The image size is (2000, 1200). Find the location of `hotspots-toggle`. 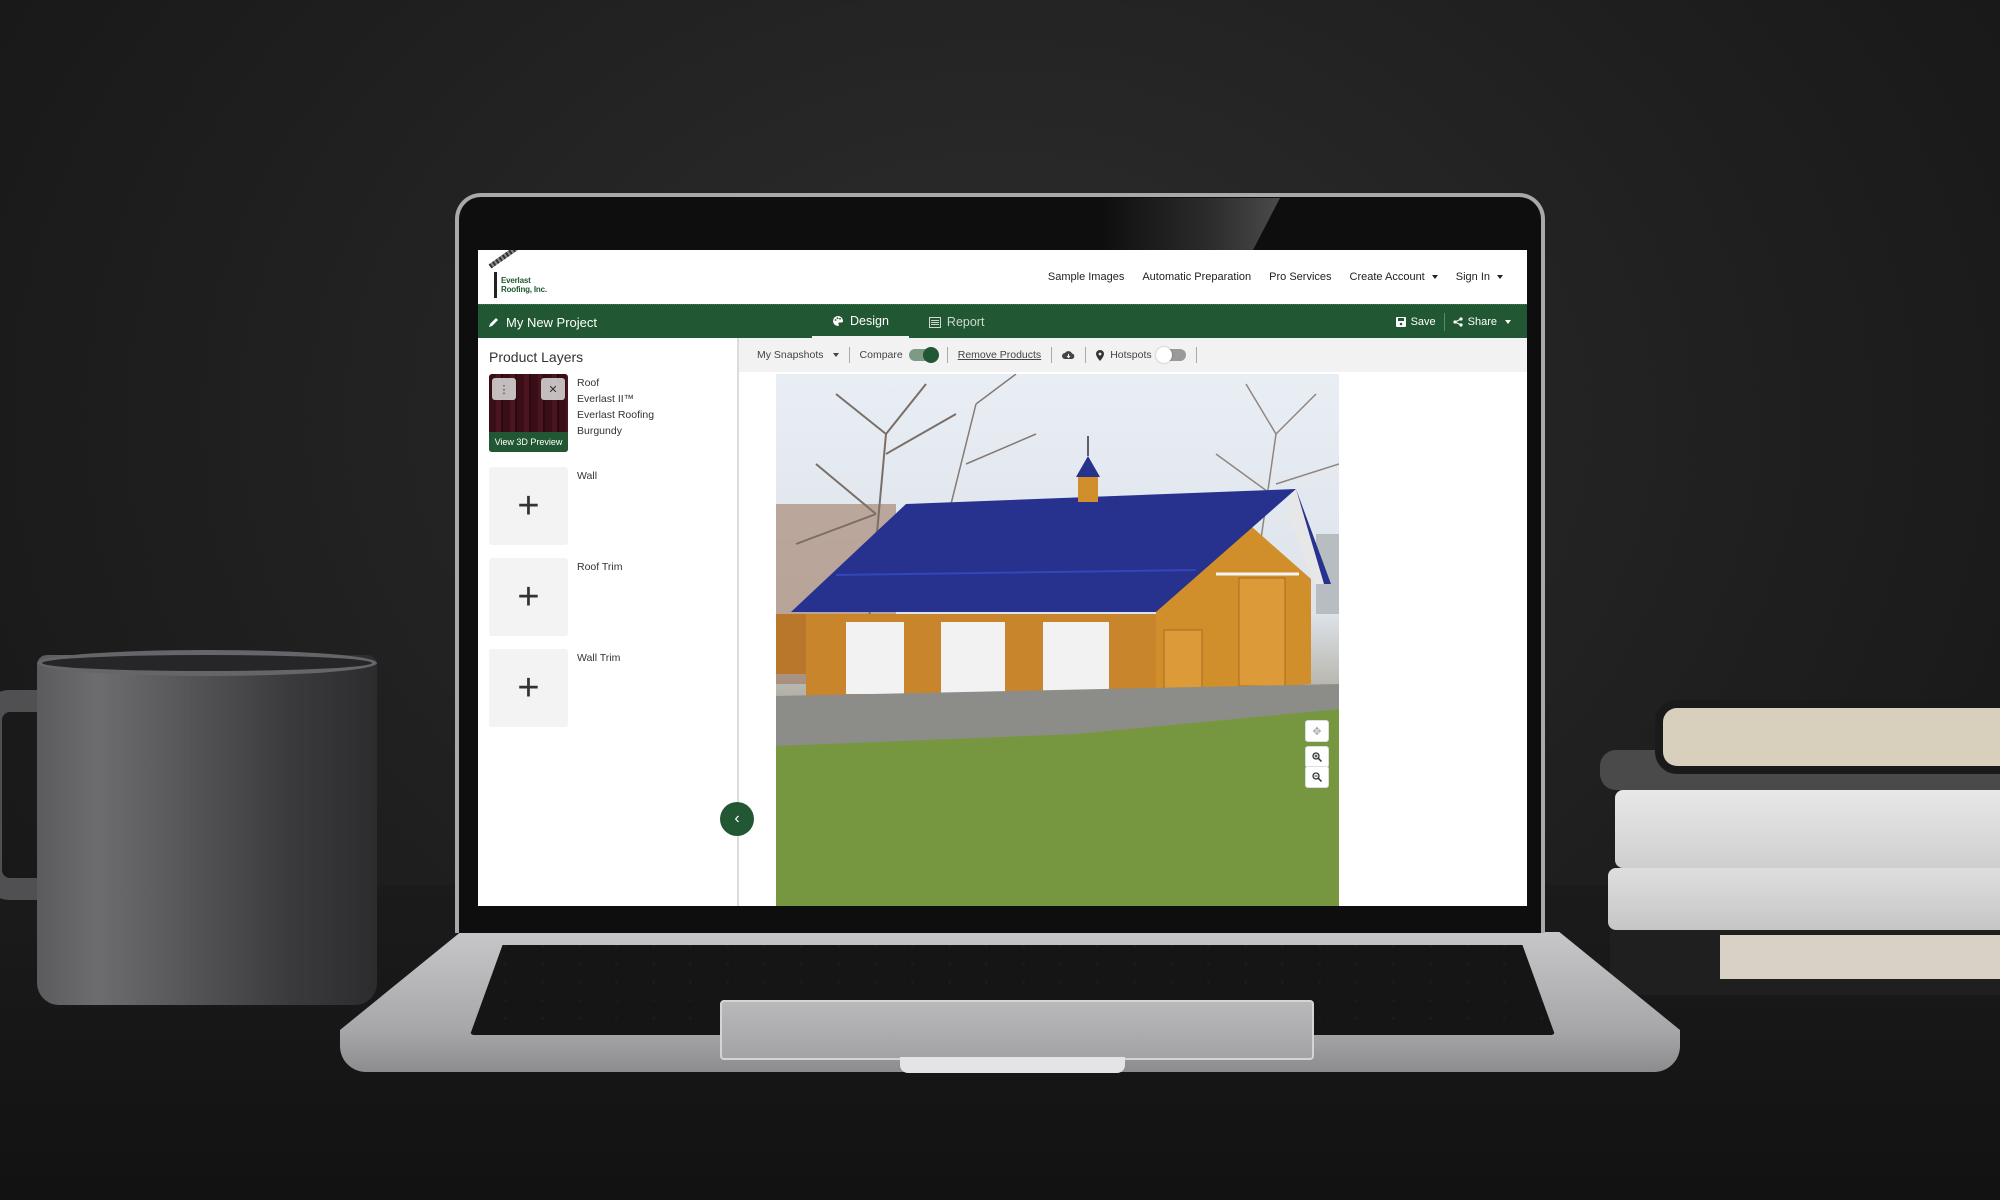

hotspots-toggle is located at coordinates (1170, 355).